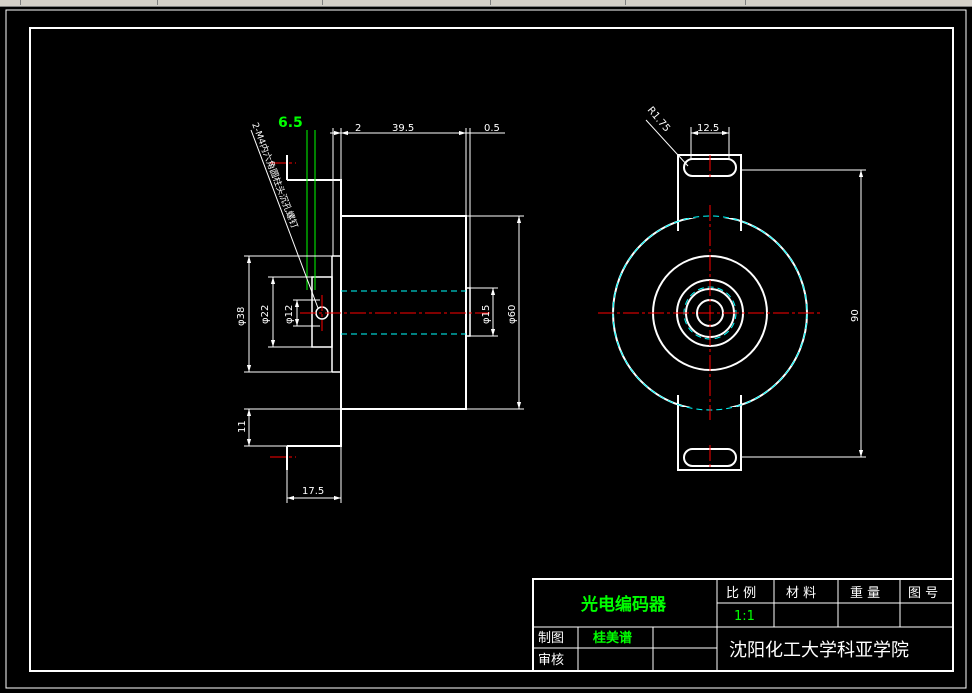 The height and width of the screenshot is (693, 972). I want to click on scale-value: 1:1, so click(744, 616).